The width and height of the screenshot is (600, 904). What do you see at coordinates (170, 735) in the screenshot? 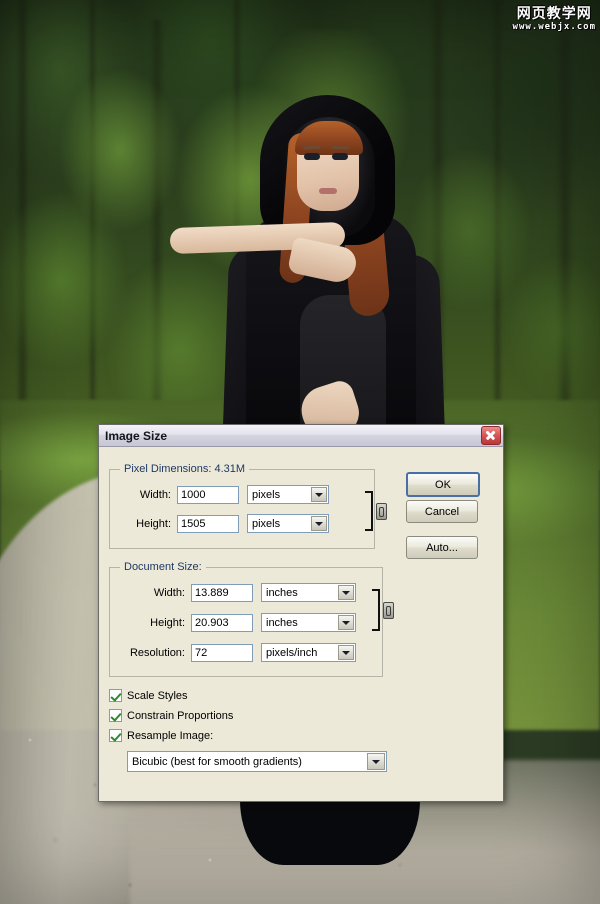
I see `resample-image-label: Resample Image:` at bounding box center [170, 735].